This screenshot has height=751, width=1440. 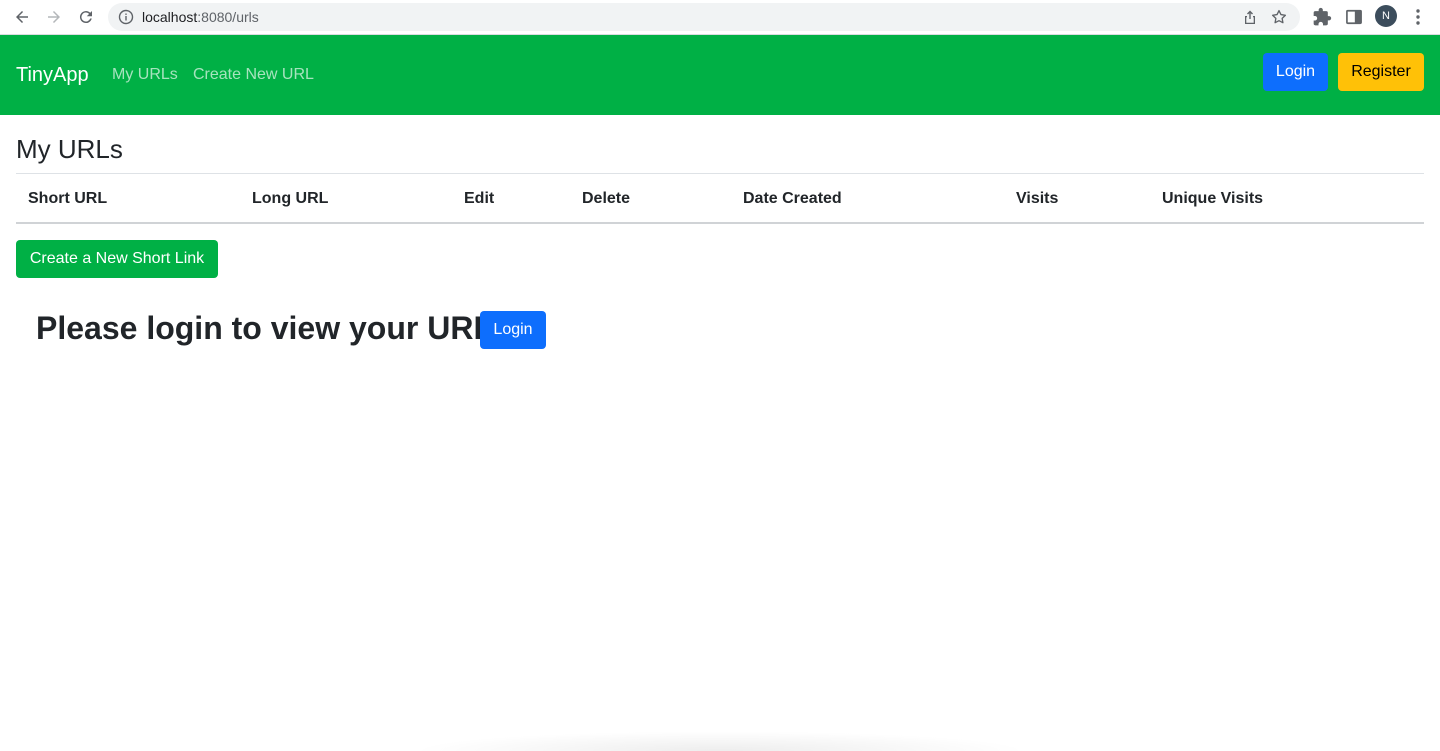 What do you see at coordinates (145, 75) in the screenshot?
I see `nav-link-my-urls: My URLs` at bounding box center [145, 75].